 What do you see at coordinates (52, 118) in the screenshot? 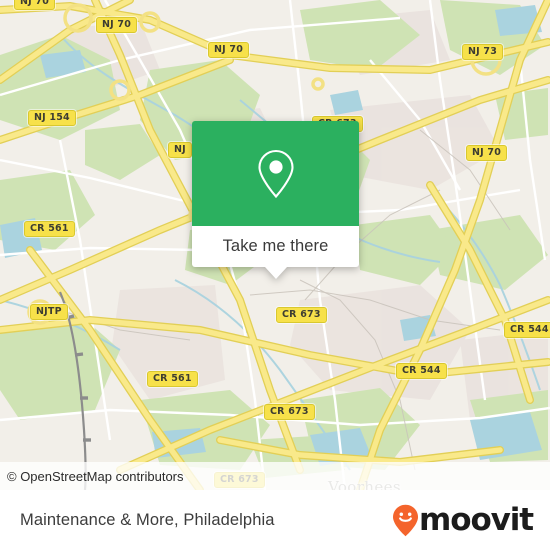
I see `road-shield: NJ 154` at bounding box center [52, 118].